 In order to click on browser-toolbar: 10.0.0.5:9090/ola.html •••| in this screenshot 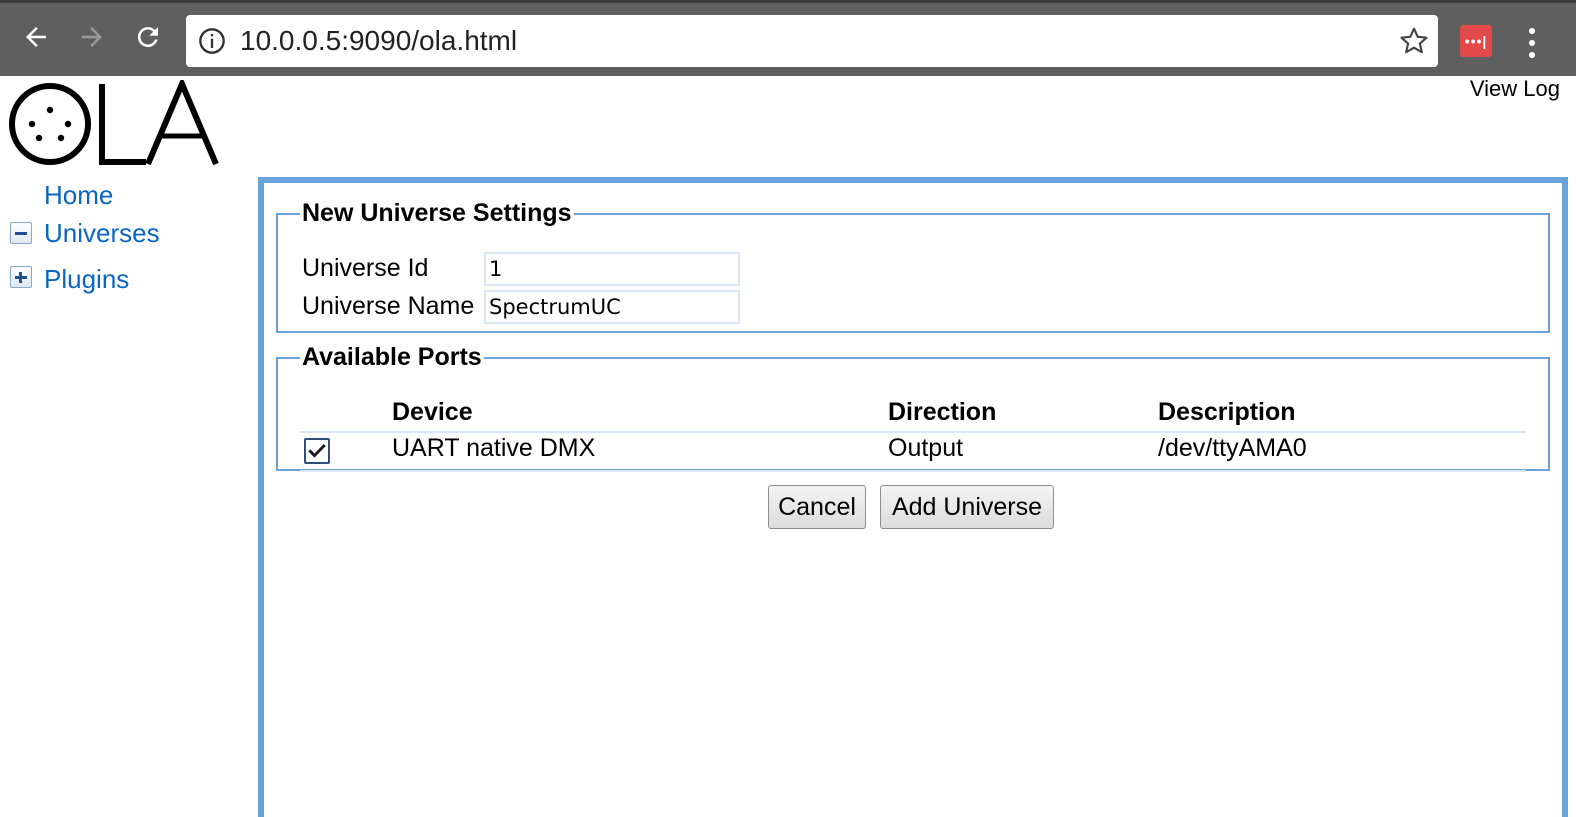, I will do `click(788, 38)`.